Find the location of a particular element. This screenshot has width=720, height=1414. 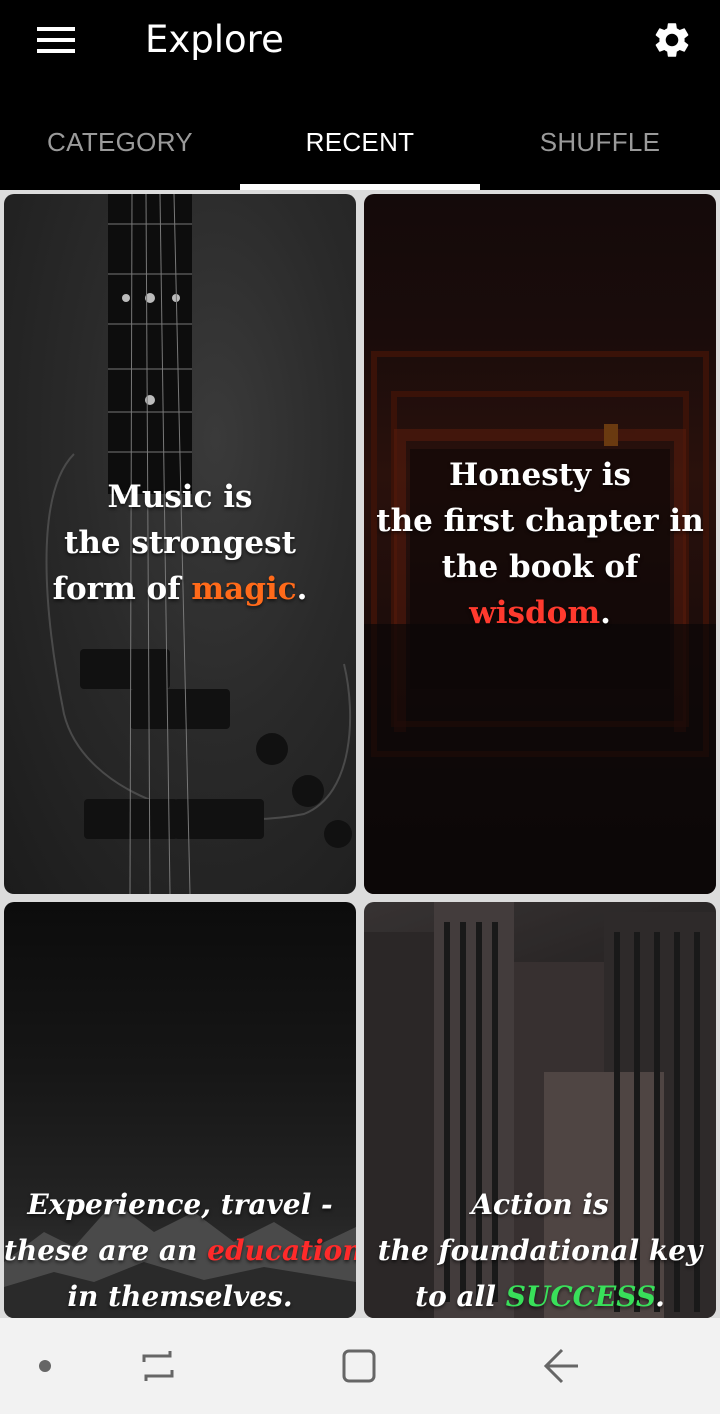

page-title: Explore is located at coordinates (214, 39).